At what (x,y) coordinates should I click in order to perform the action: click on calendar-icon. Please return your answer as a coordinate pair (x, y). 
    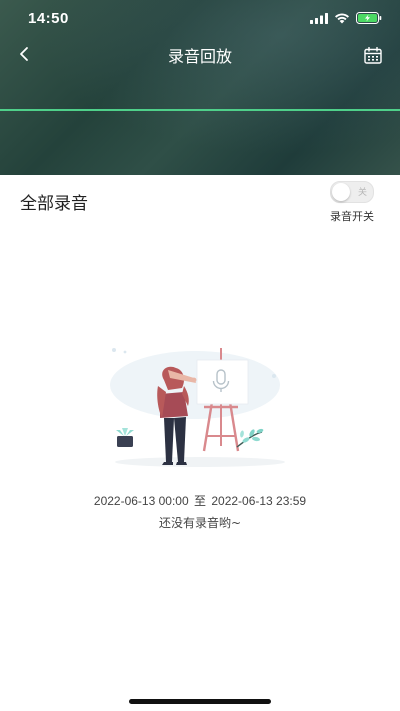
    Looking at the image, I should click on (373, 55).